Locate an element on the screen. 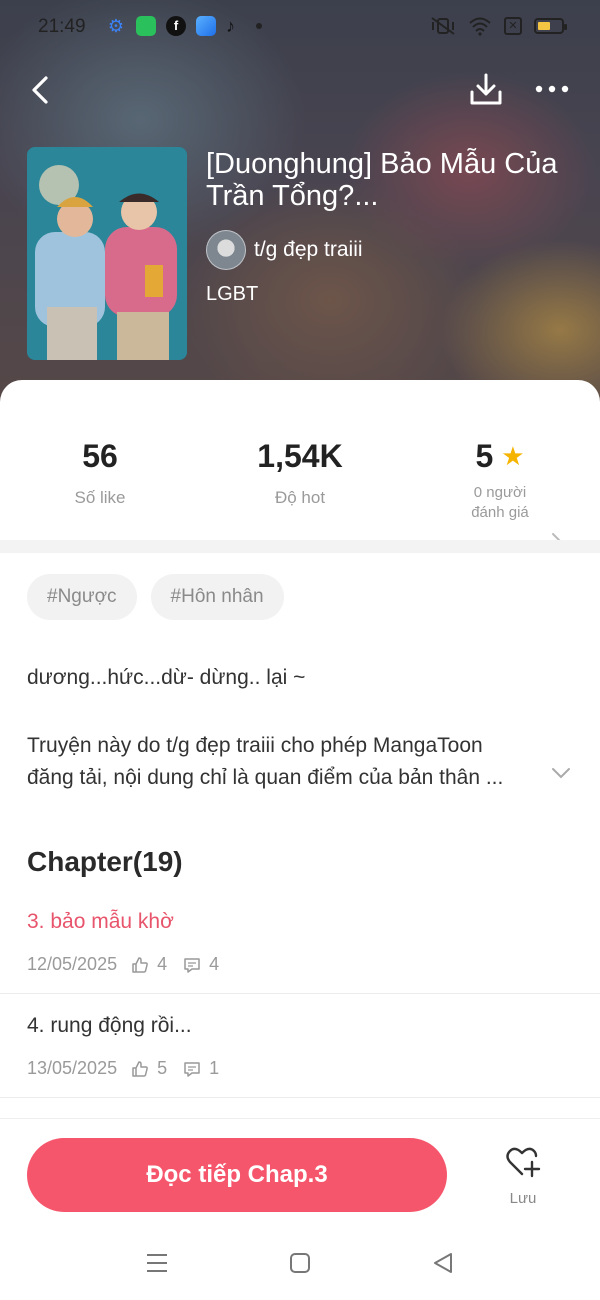 This screenshot has width=600, height=1300. author-link: t/g đẹp traiii is located at coordinates (284, 250).